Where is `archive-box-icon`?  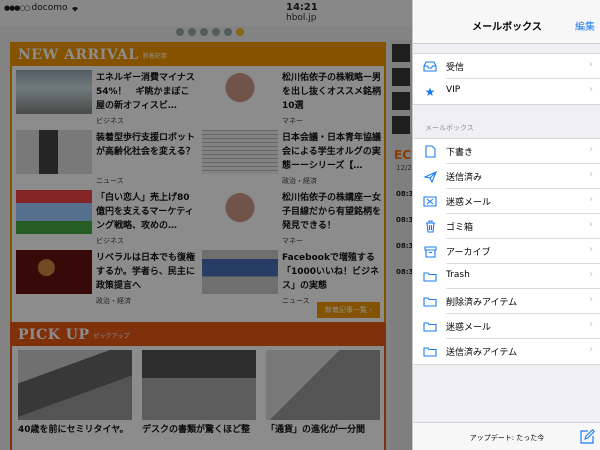
archive-box-icon is located at coordinates (430, 251).